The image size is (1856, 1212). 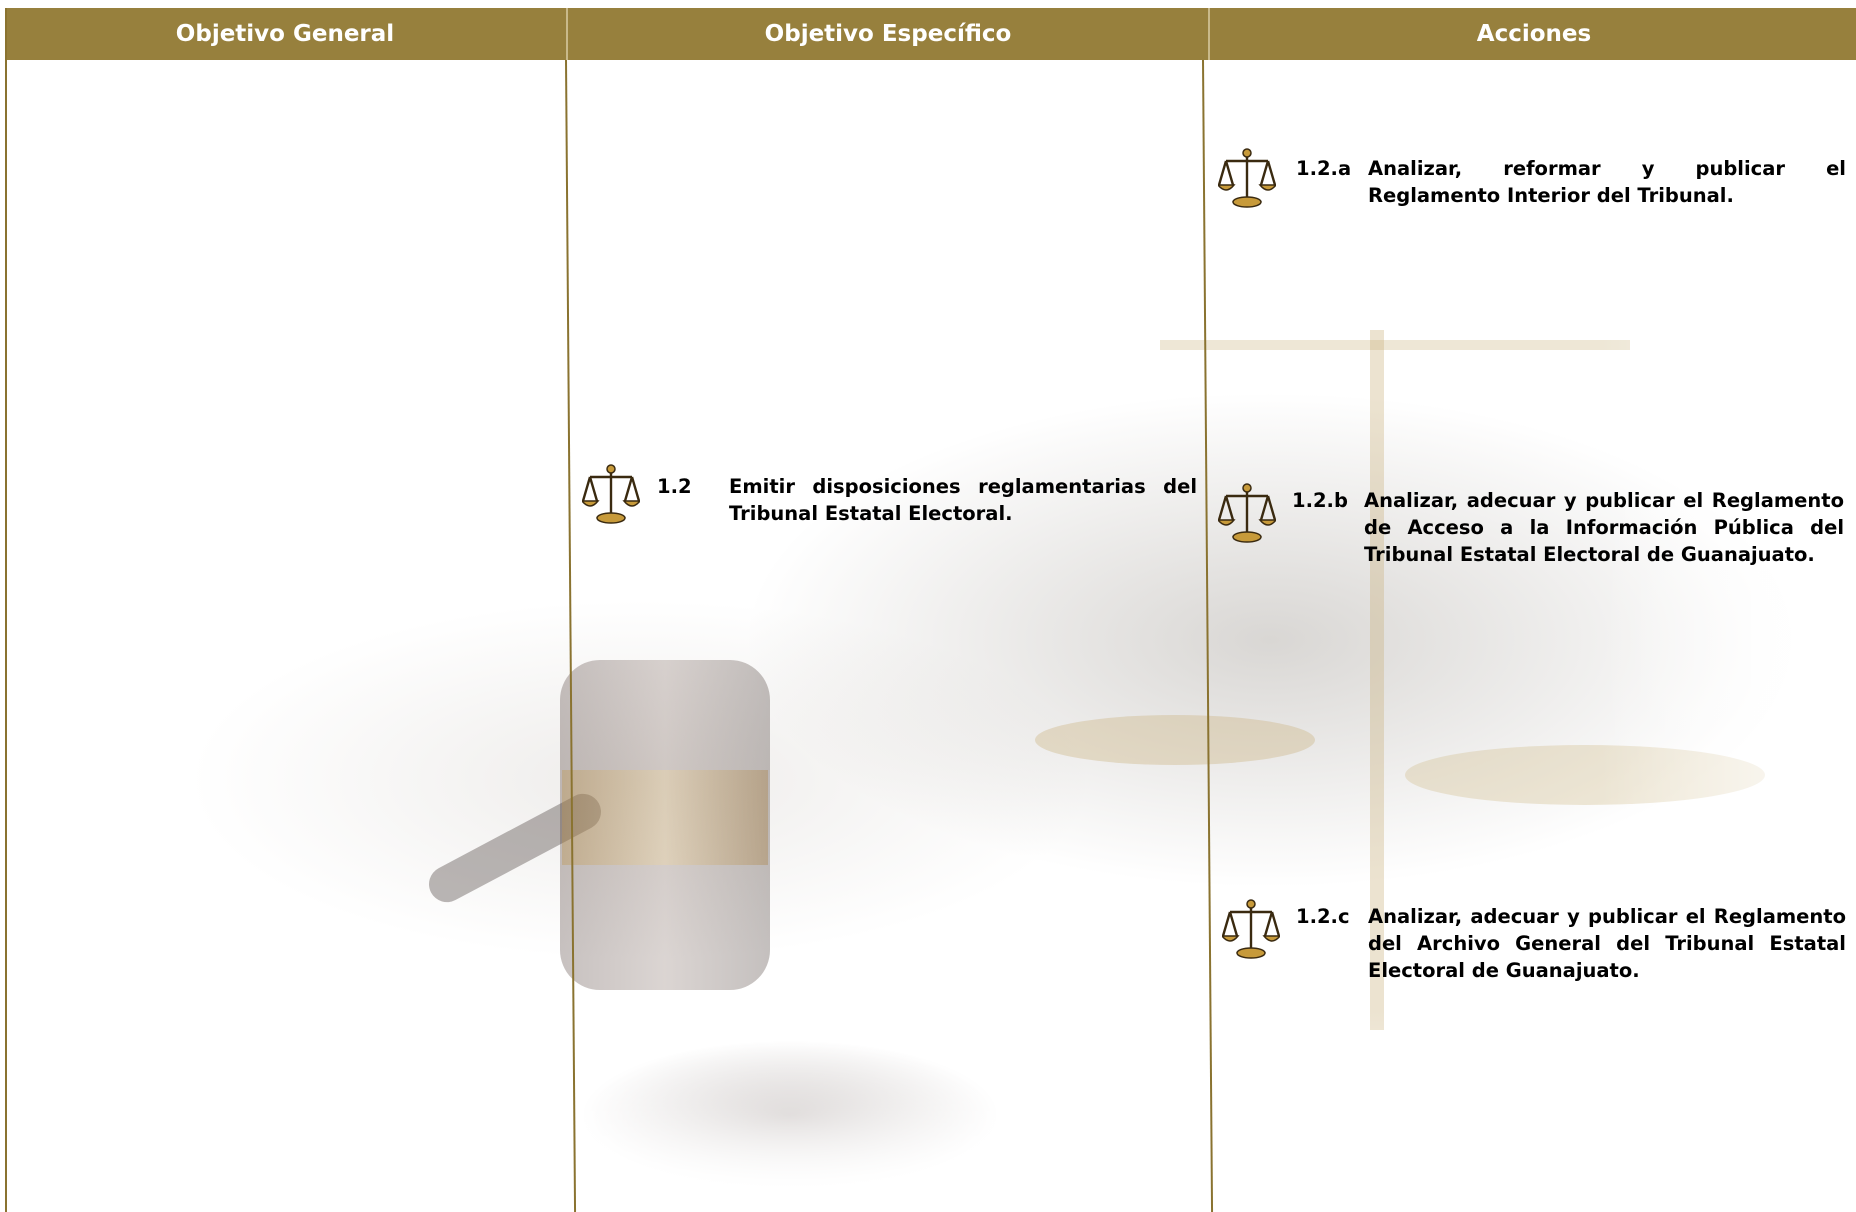 I want to click on background-scale-beam, so click(x=1395, y=345).